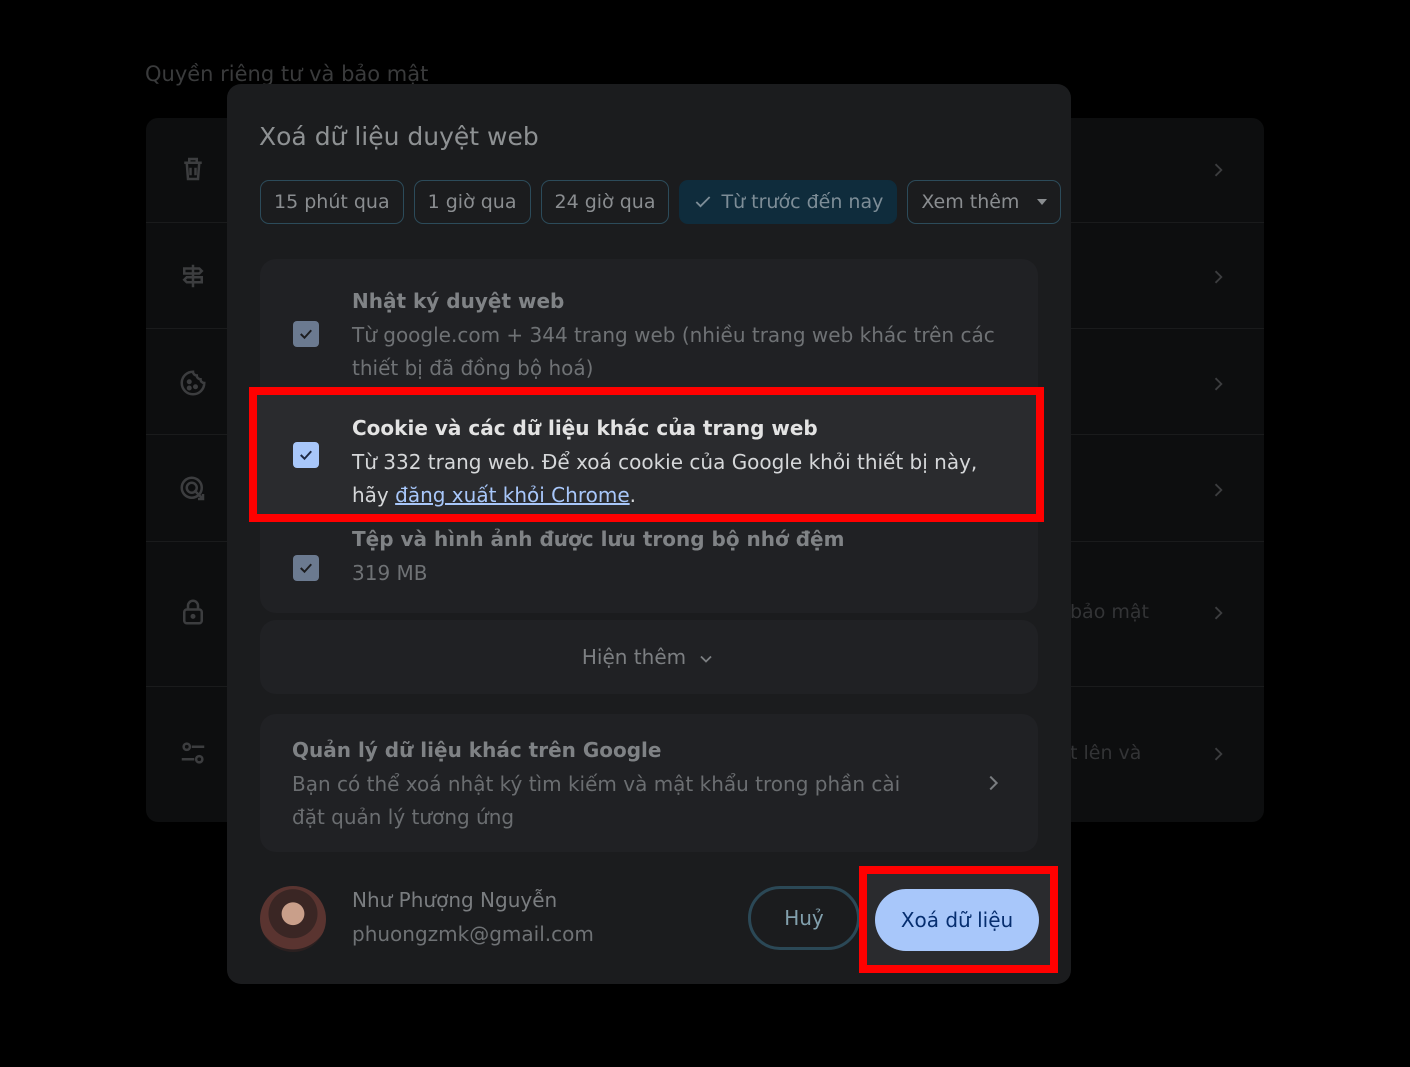  I want to click on cookies-checkbox, so click(306, 455).